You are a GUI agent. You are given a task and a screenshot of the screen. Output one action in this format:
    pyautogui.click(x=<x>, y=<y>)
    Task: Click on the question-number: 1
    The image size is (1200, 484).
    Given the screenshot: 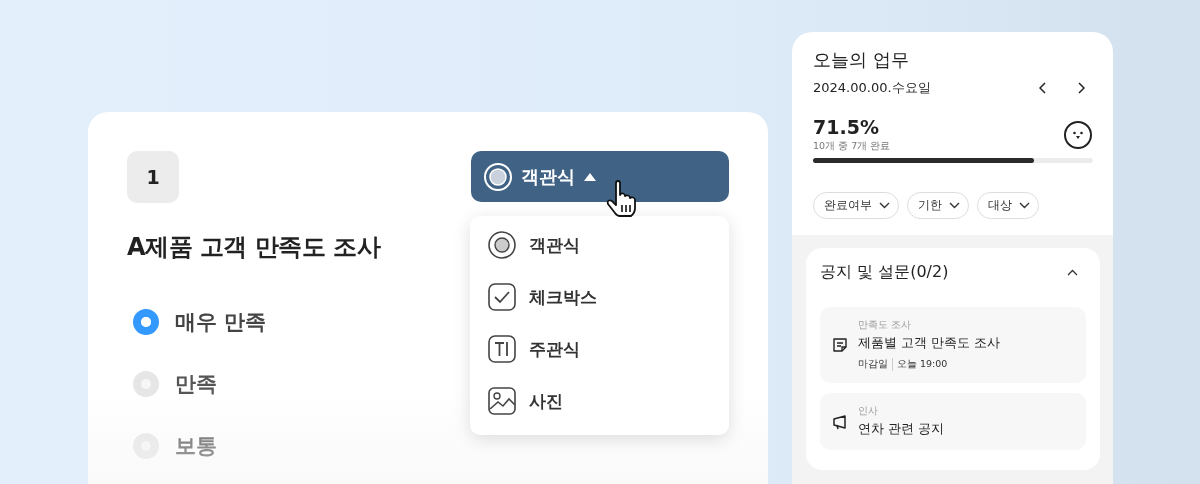 What is the action you would take?
    pyautogui.click(x=153, y=177)
    